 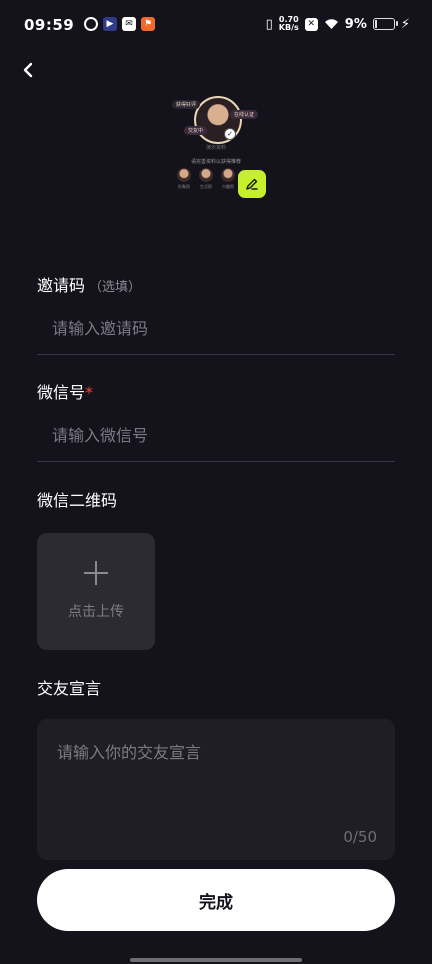 I want to click on battery-percent: 9%, so click(x=355, y=24).